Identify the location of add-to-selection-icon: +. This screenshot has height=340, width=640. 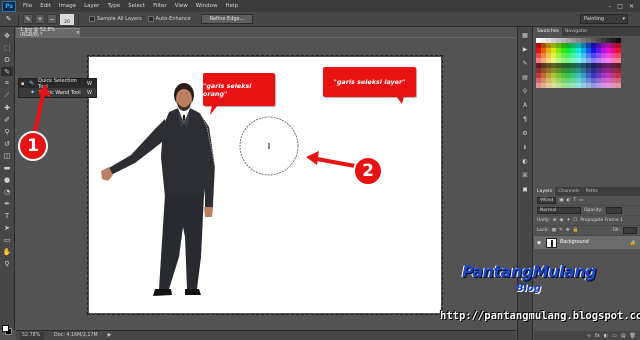
(40, 19).